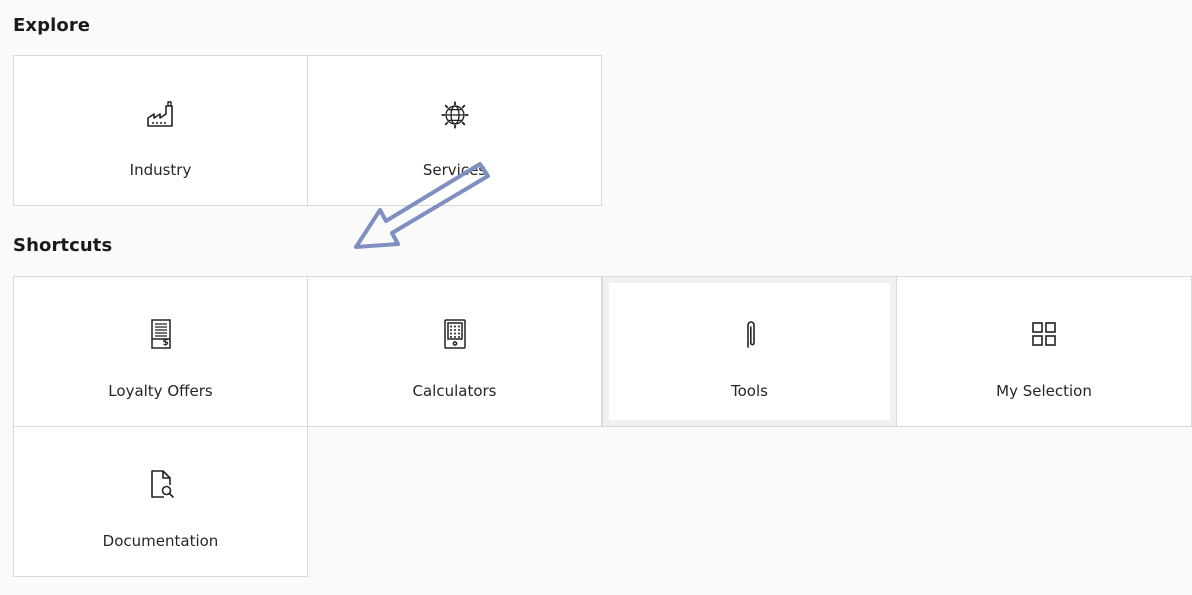 This screenshot has height=595, width=1192. I want to click on tile-documentation: Documentation, so click(160, 501).